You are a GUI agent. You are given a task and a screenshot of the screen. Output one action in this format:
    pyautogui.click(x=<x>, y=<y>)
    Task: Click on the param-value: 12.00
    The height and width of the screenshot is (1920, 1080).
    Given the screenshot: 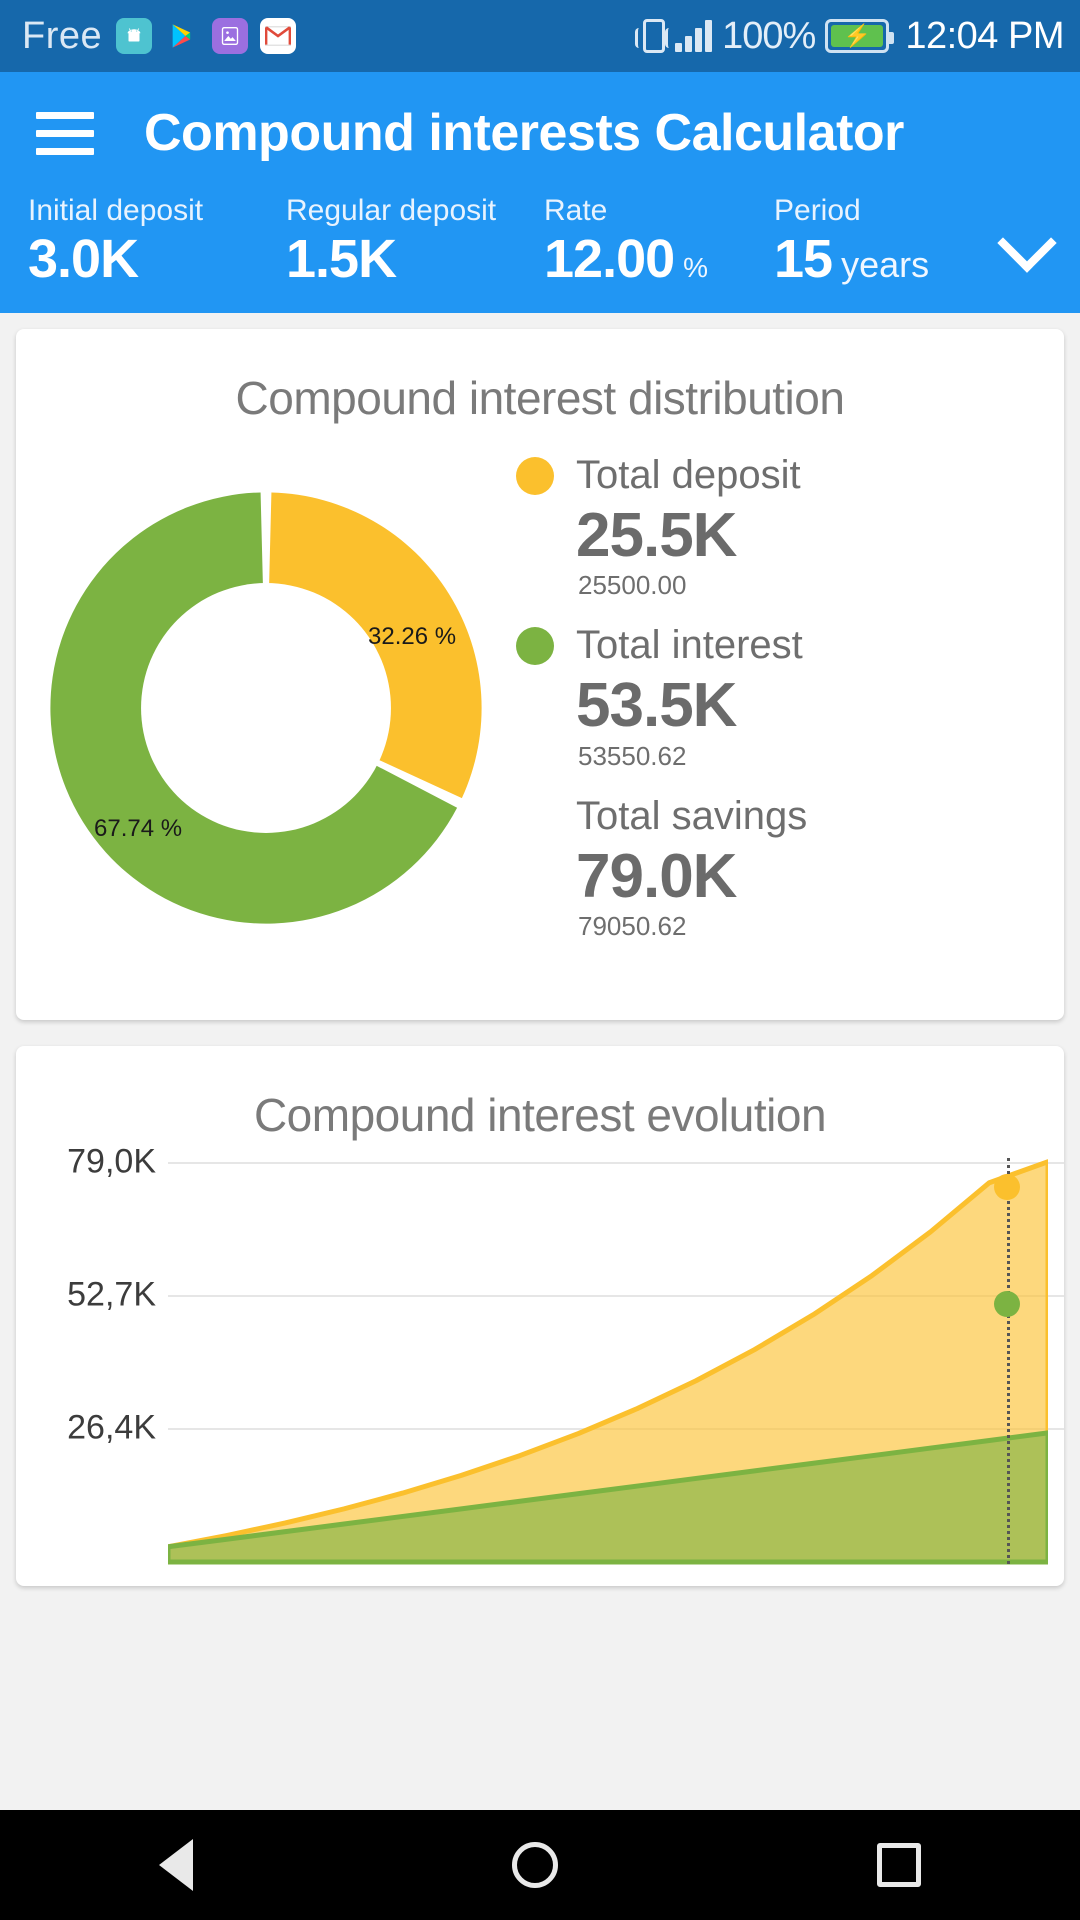 What is the action you would take?
    pyautogui.click(x=609, y=258)
    